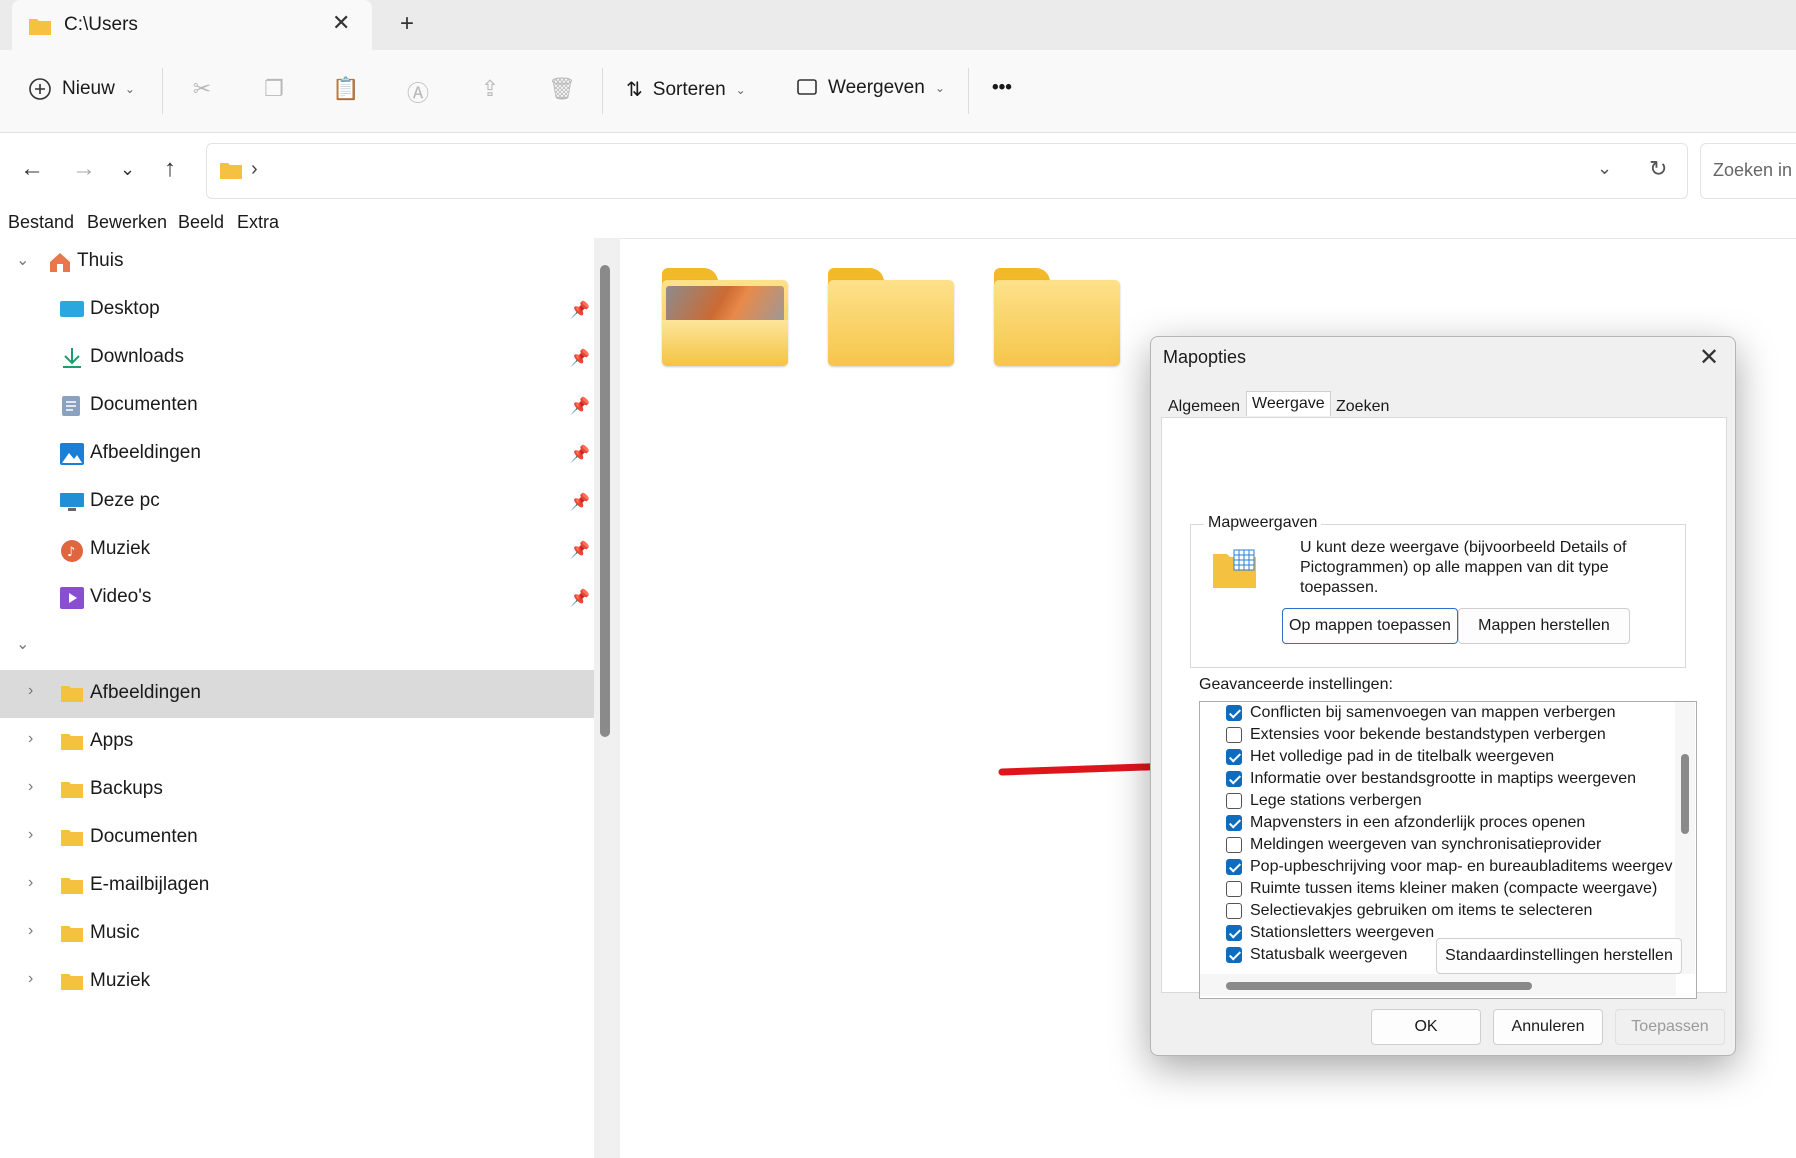 Image resolution: width=1796 pixels, height=1158 pixels. What do you see at coordinates (297, 886) in the screenshot?
I see `sidebar-folder-emailbijlagen: › E-mailbijlagen` at bounding box center [297, 886].